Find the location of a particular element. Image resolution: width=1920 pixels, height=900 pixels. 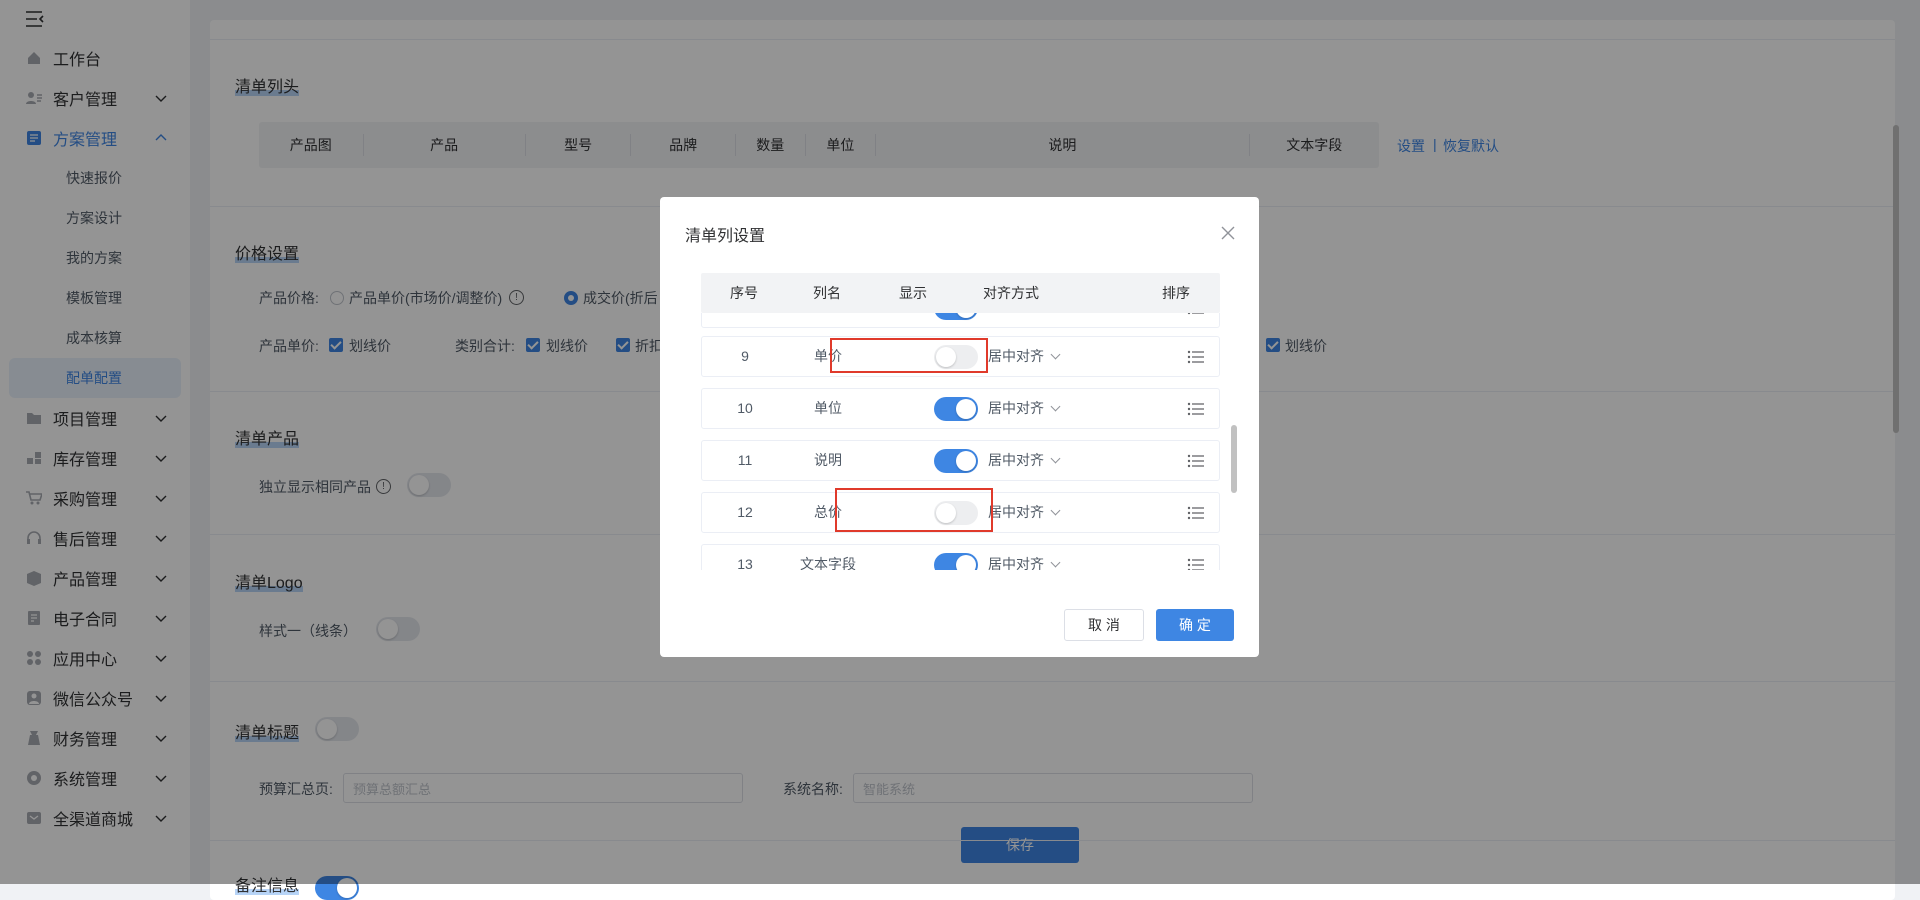

close-icon is located at coordinates (1228, 233).